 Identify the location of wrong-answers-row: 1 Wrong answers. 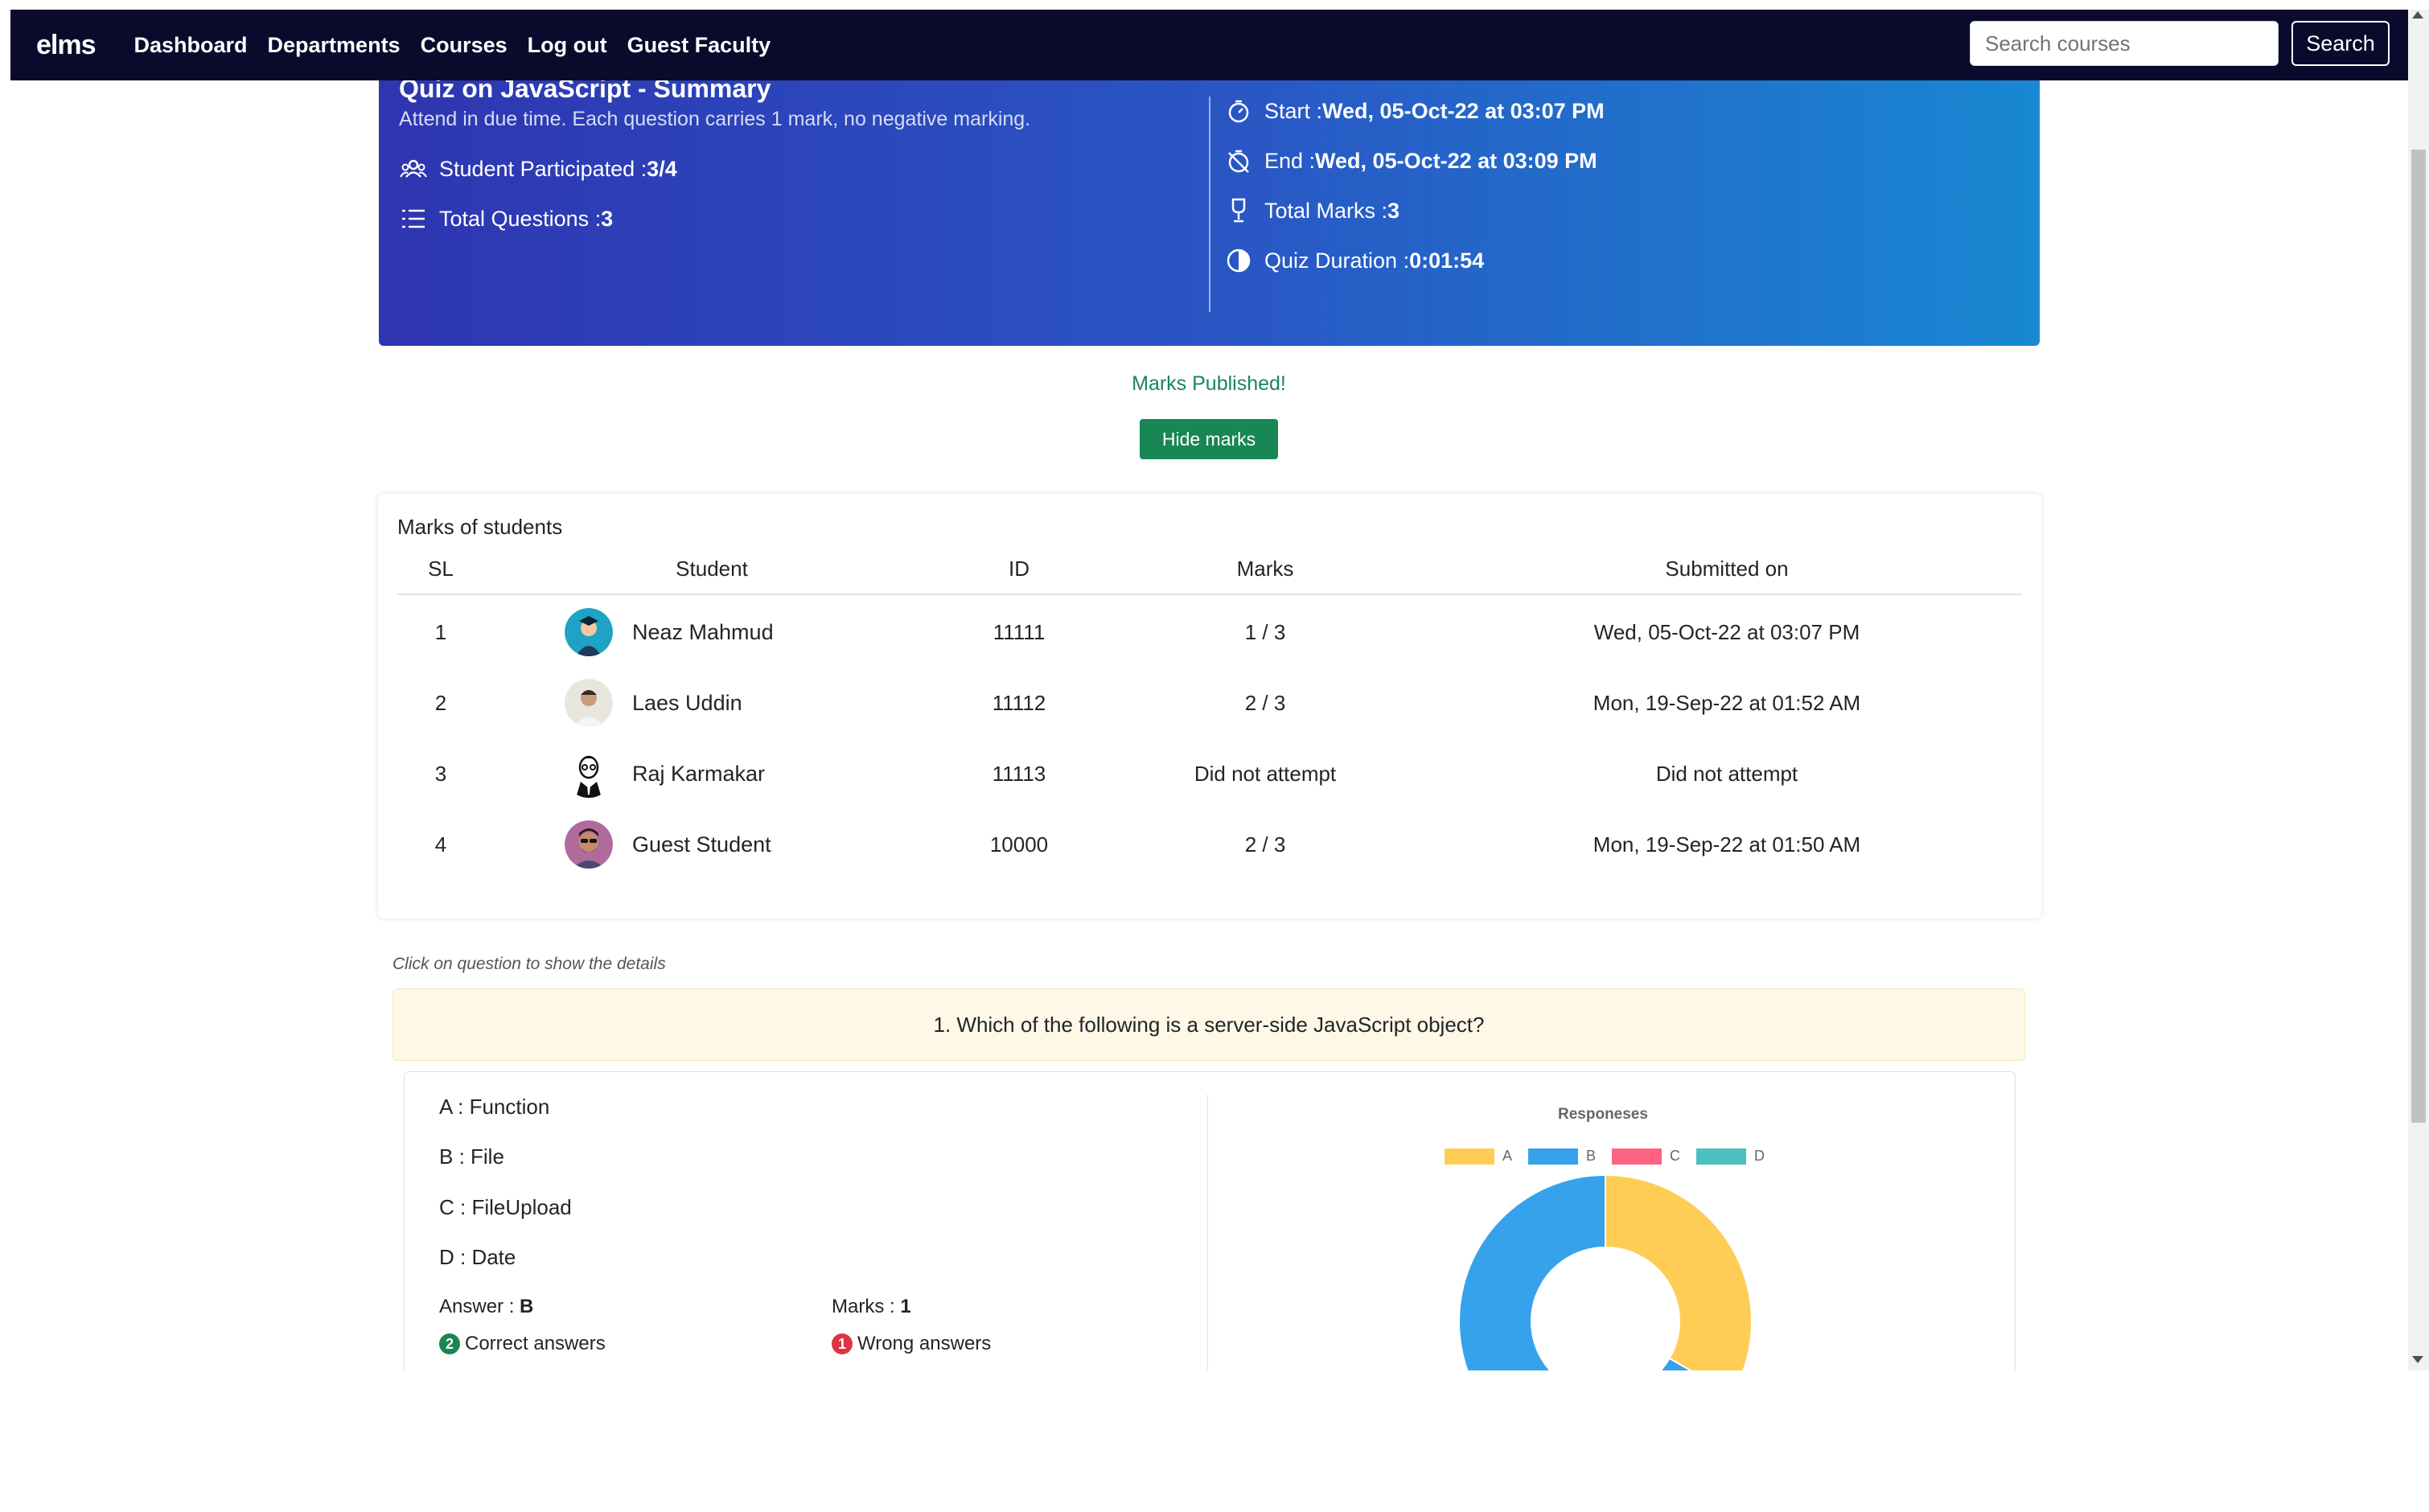
(911, 1344).